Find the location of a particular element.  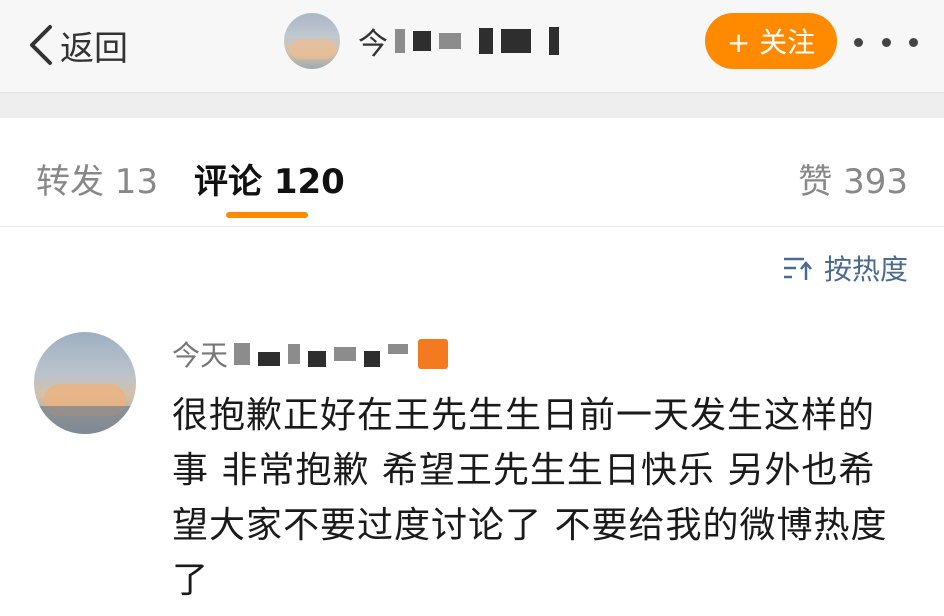

active-tab-indicator is located at coordinates (267, 215).